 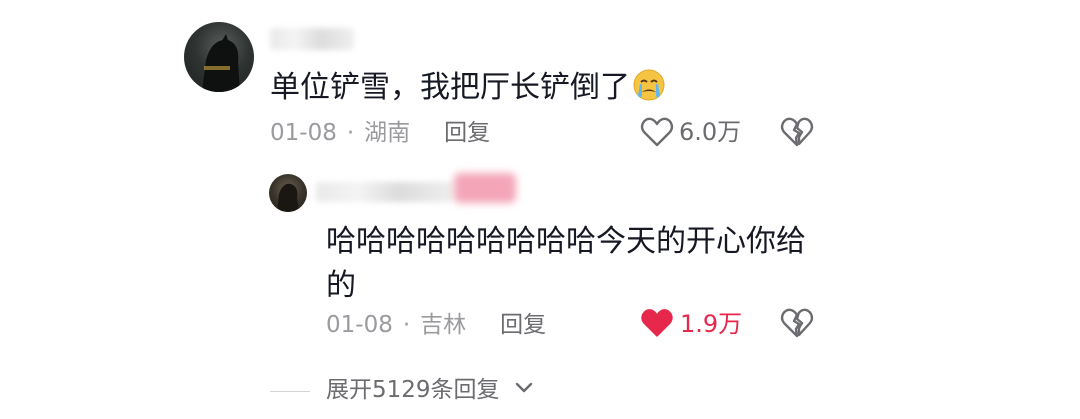 I want to click on reply-text: 哈哈哈哈哈哈哈哈哈今天的开心你给 的, so click(x=566, y=263).